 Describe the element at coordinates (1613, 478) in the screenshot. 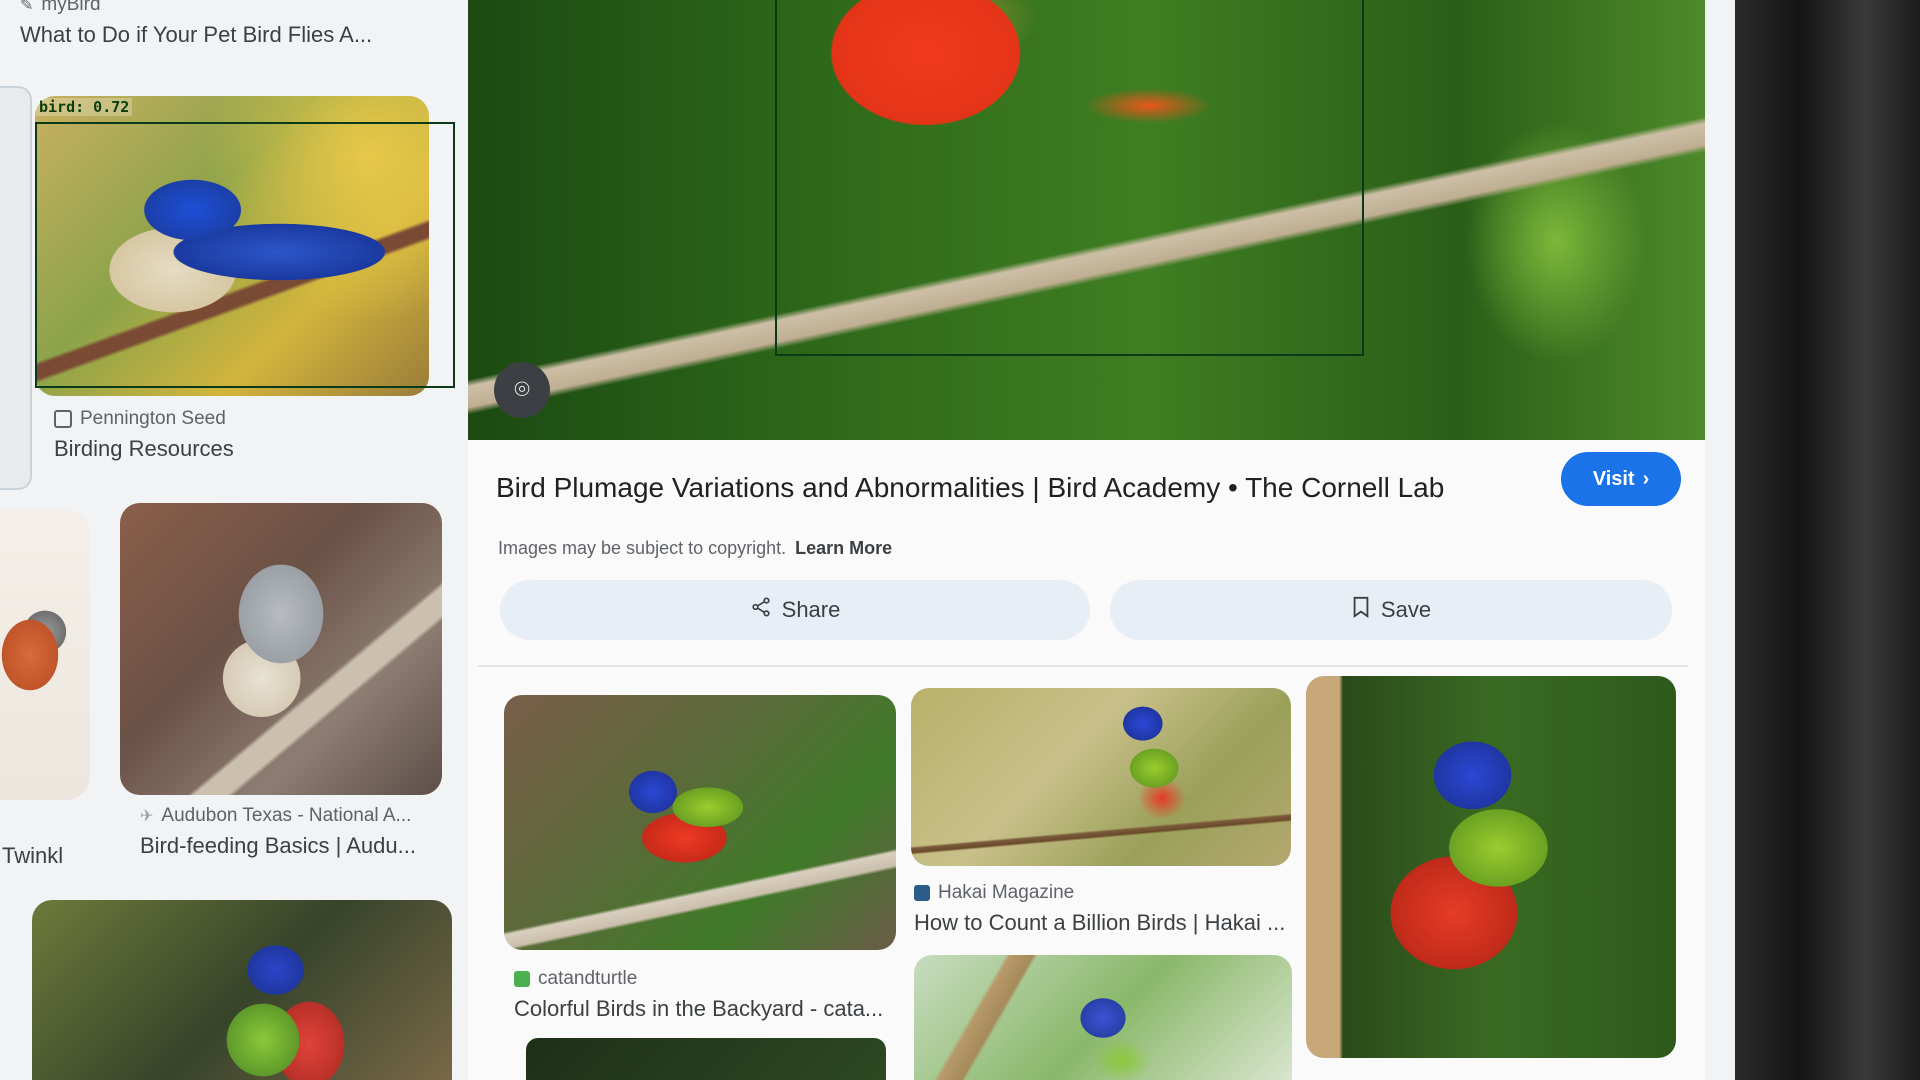

I see `visit-label: Visit` at that location.